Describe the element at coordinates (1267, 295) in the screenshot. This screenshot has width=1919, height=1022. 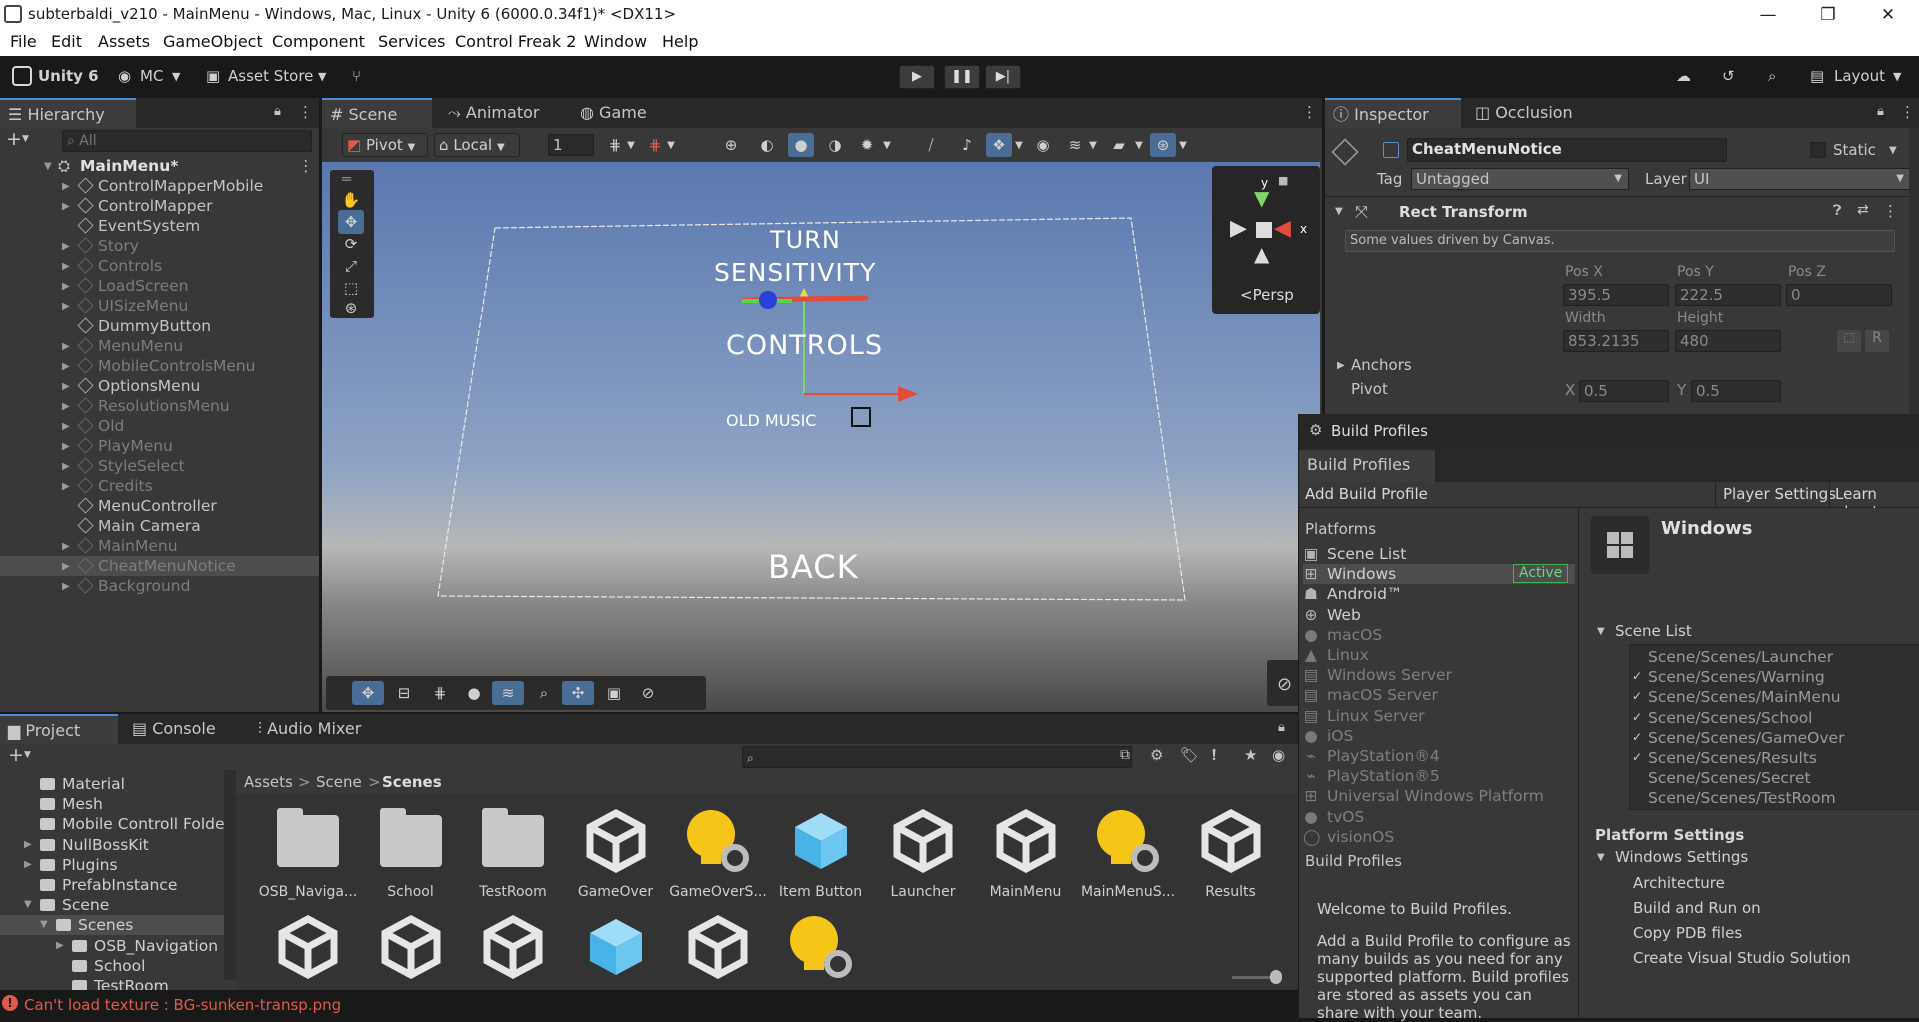
I see `persp-label: <Persp` at that location.